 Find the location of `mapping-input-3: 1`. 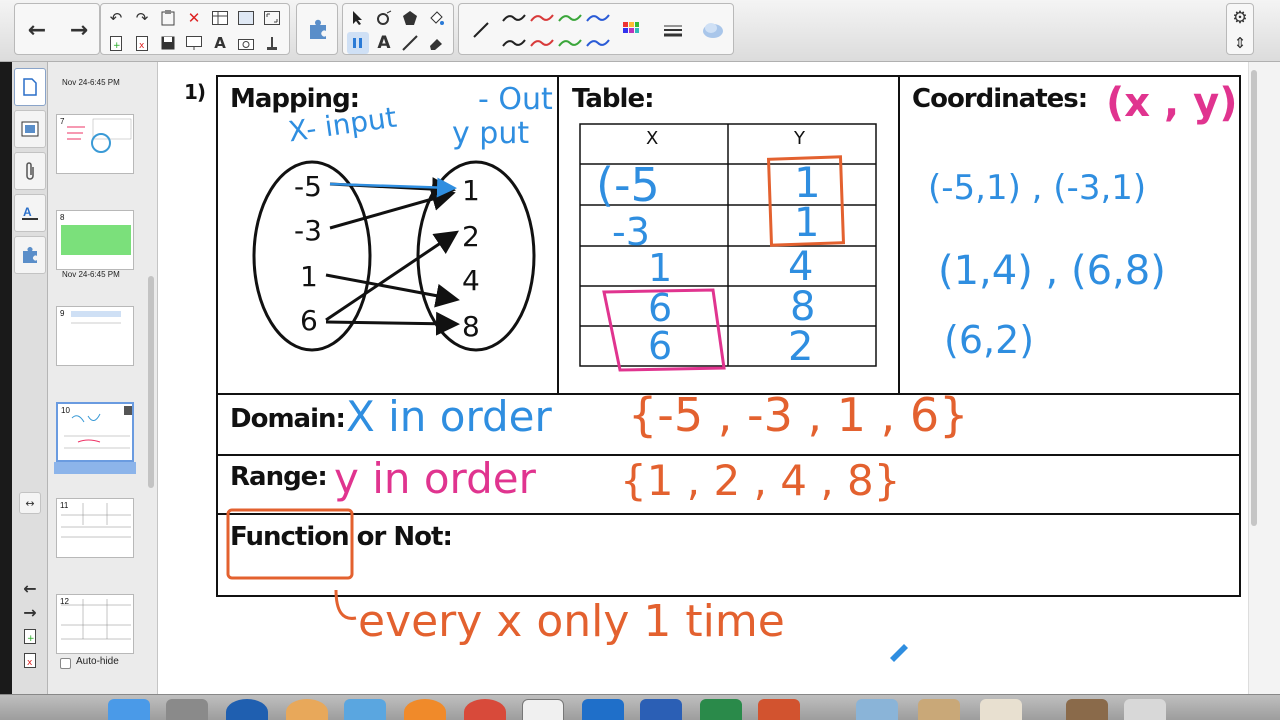

mapping-input-3: 1 is located at coordinates (309, 276).